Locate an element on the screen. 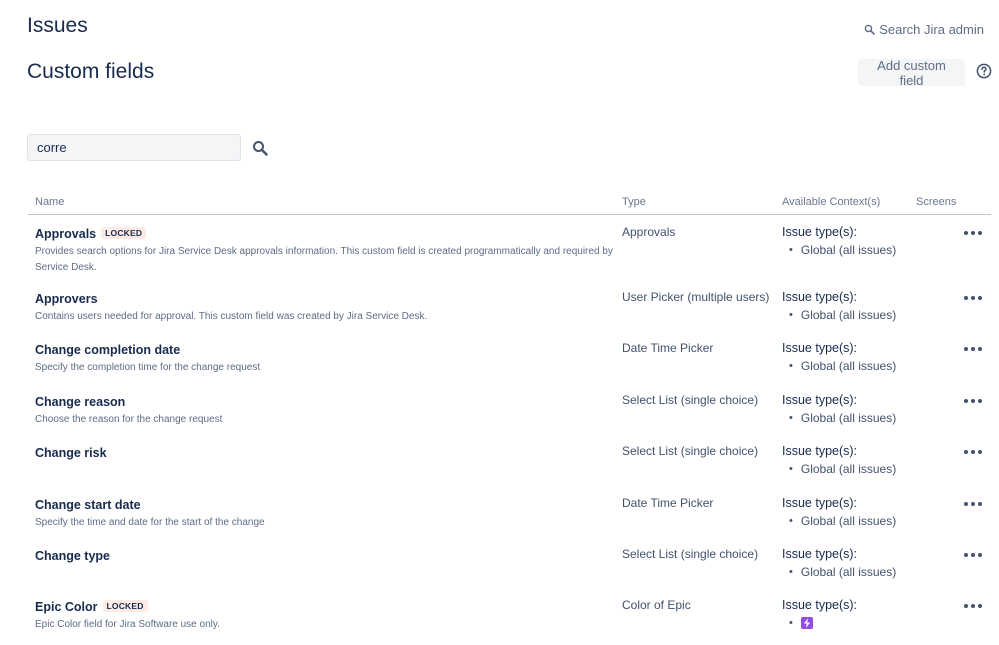  help-icon is located at coordinates (984, 71).